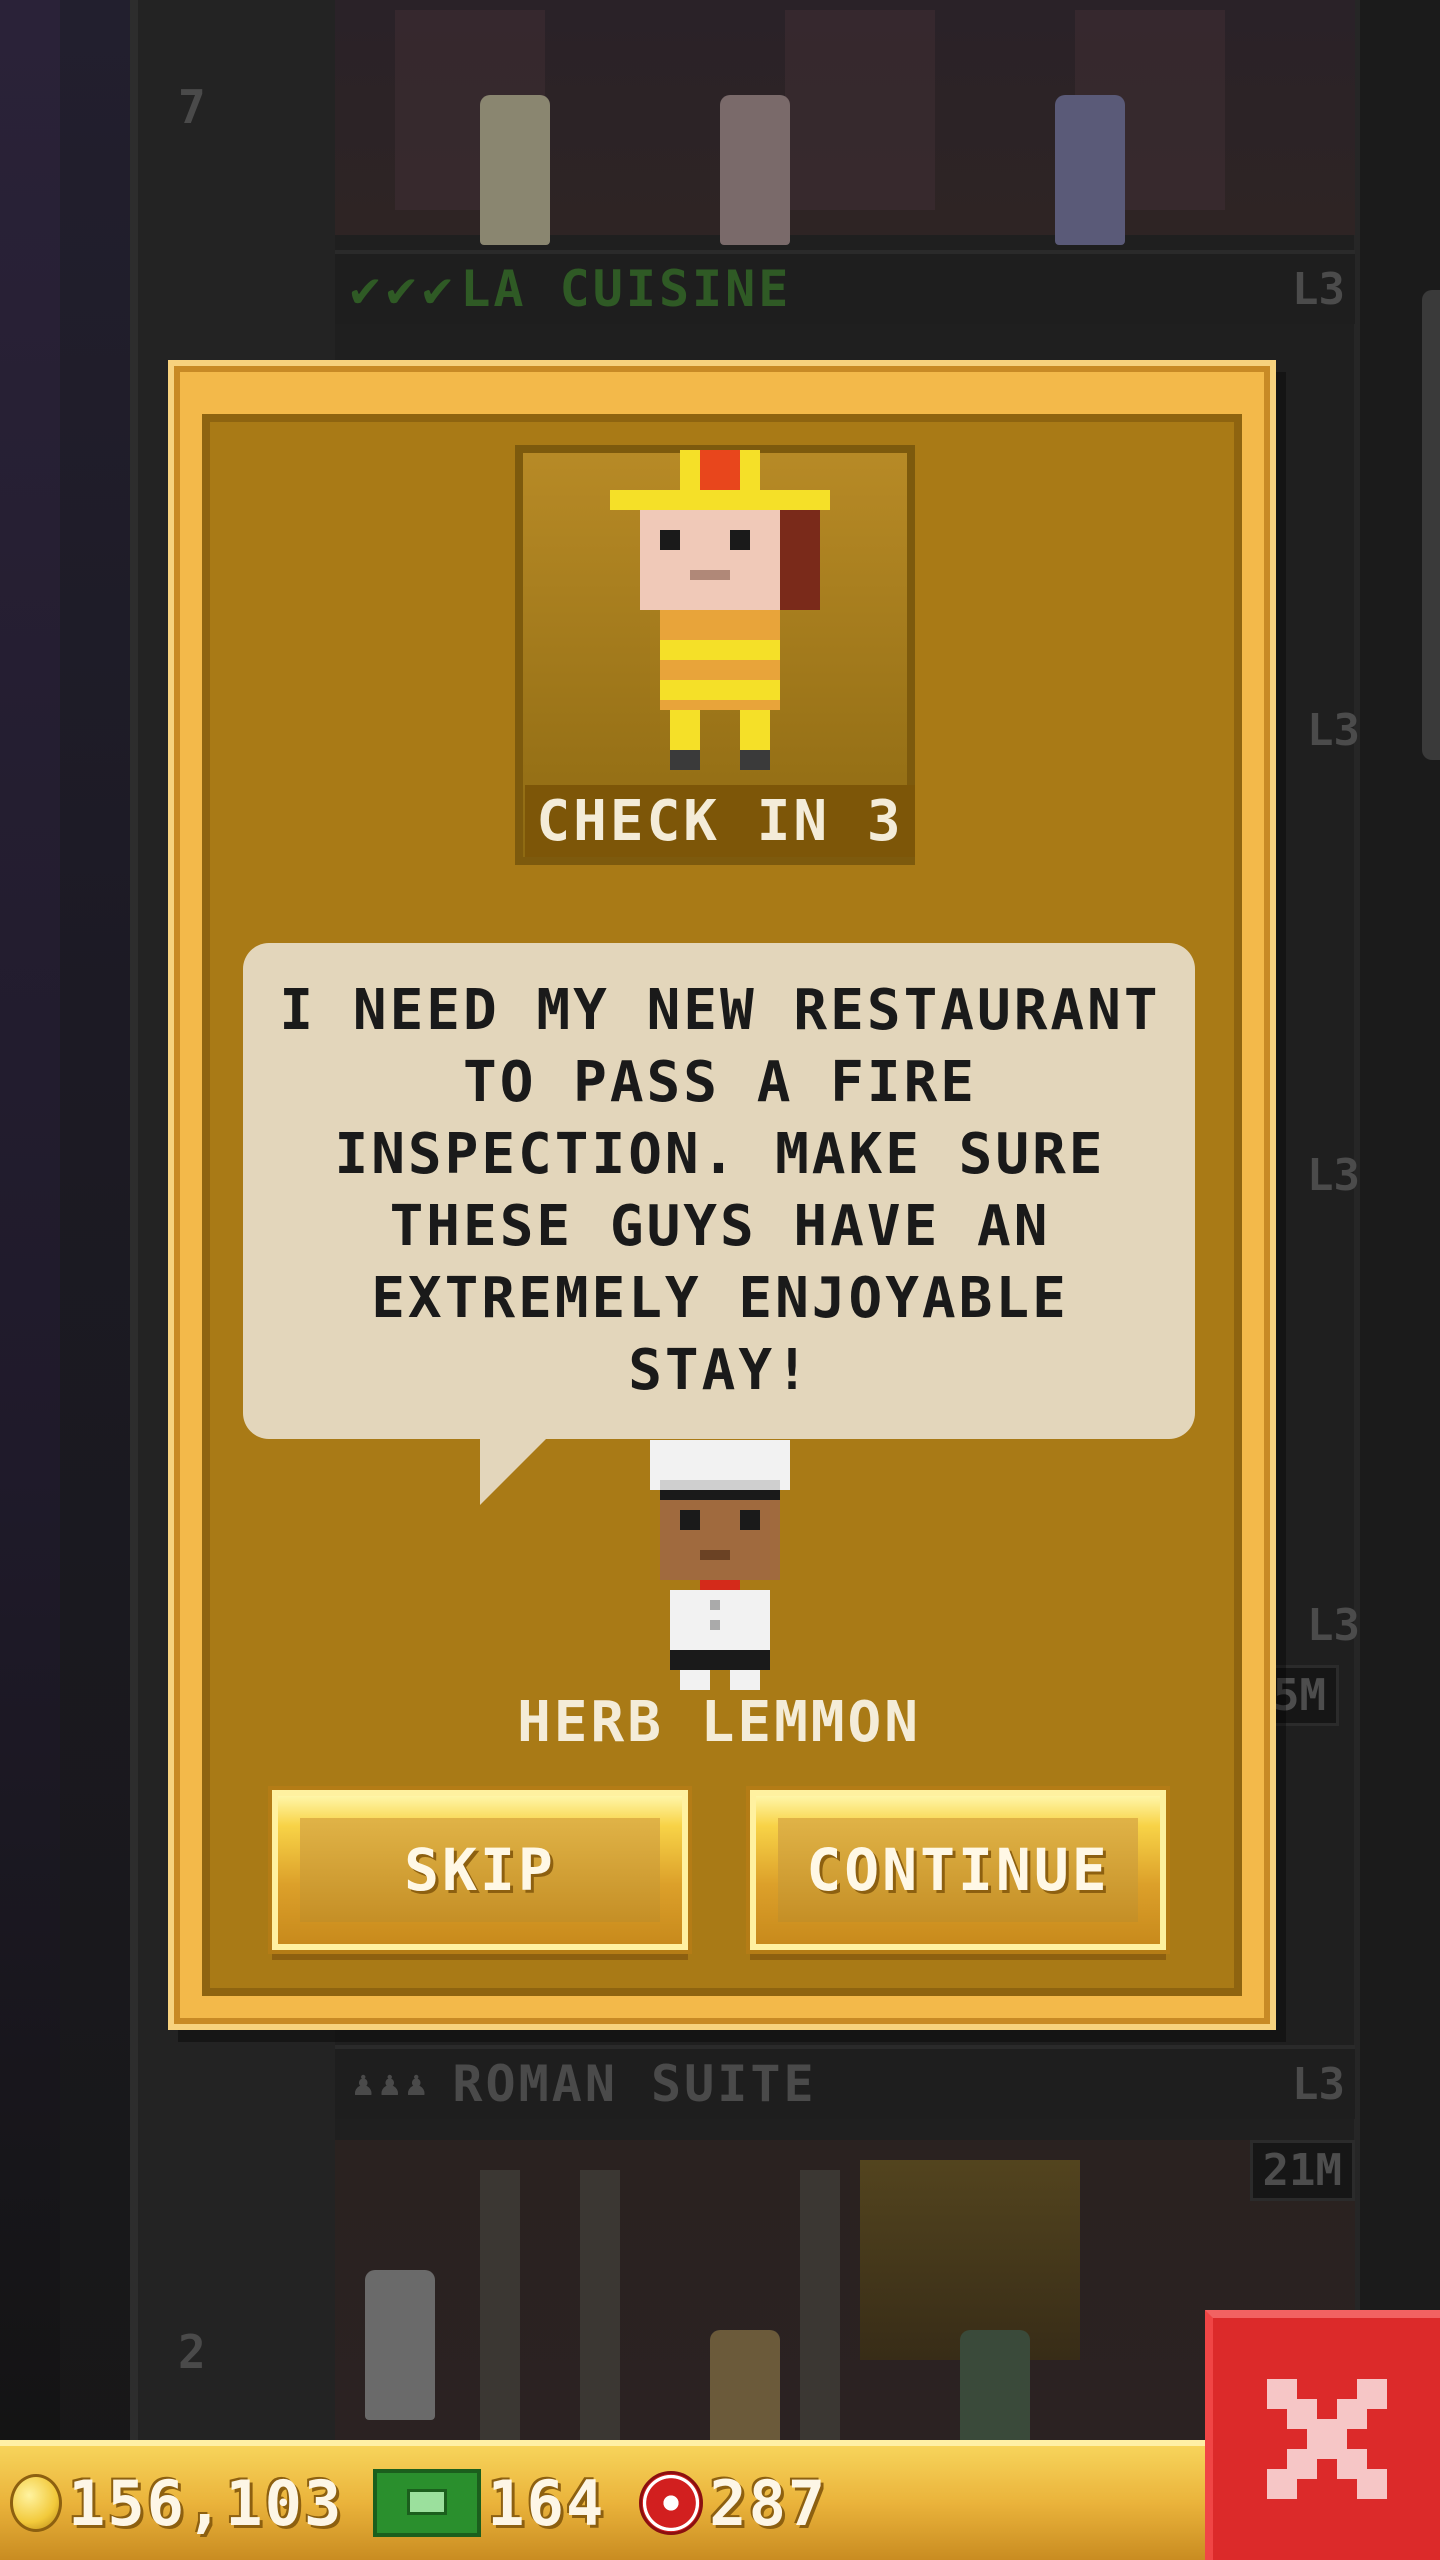 This screenshot has height=2560, width=1440. Describe the element at coordinates (720, 610) in the screenshot. I see `firefighter-icon` at that location.